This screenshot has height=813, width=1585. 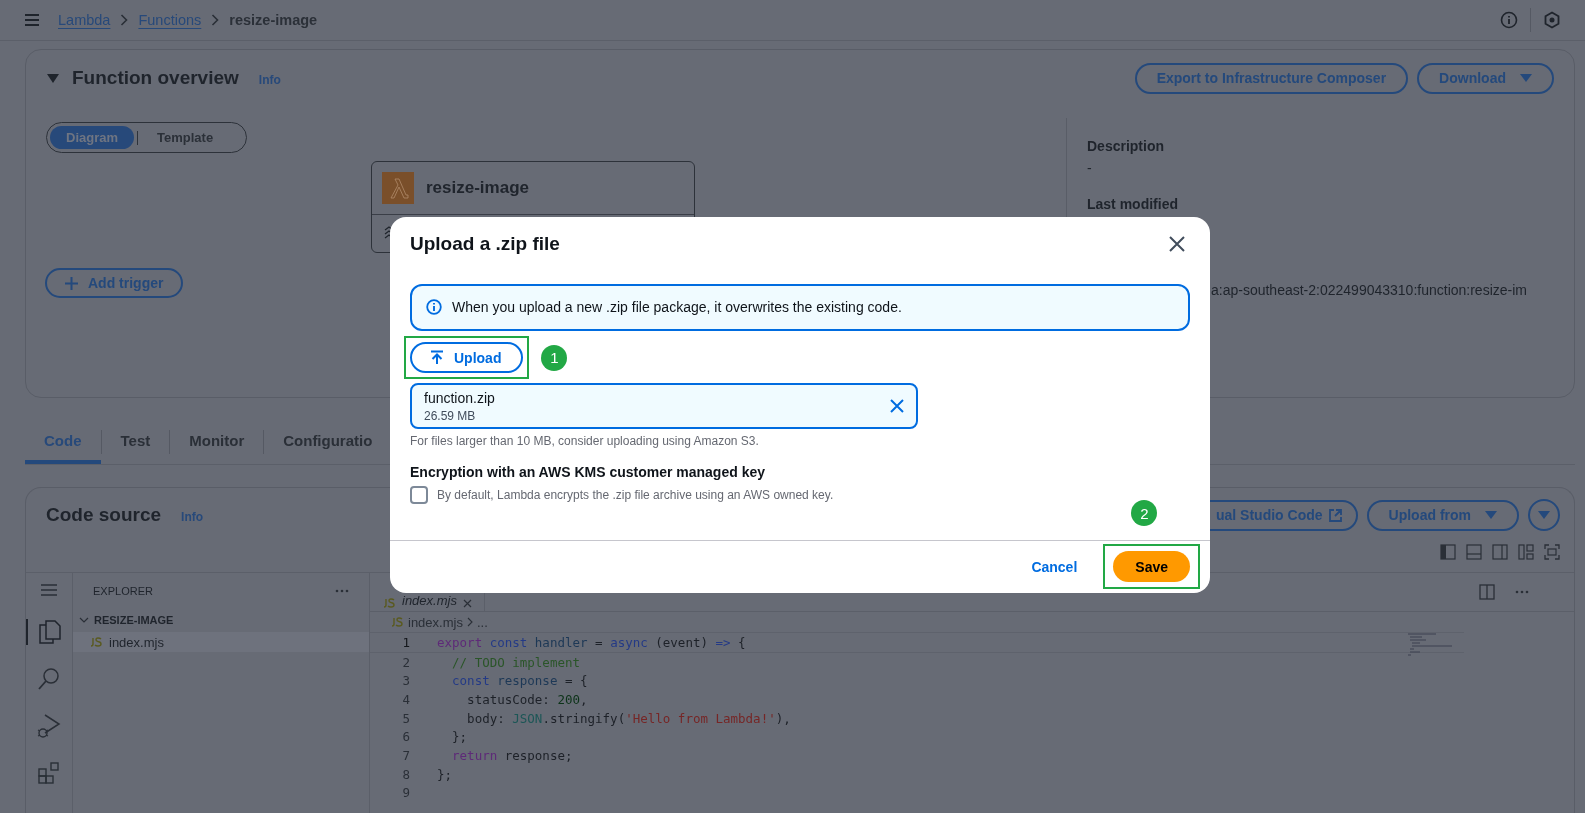 I want to click on save-button: Save, so click(x=1151, y=567).